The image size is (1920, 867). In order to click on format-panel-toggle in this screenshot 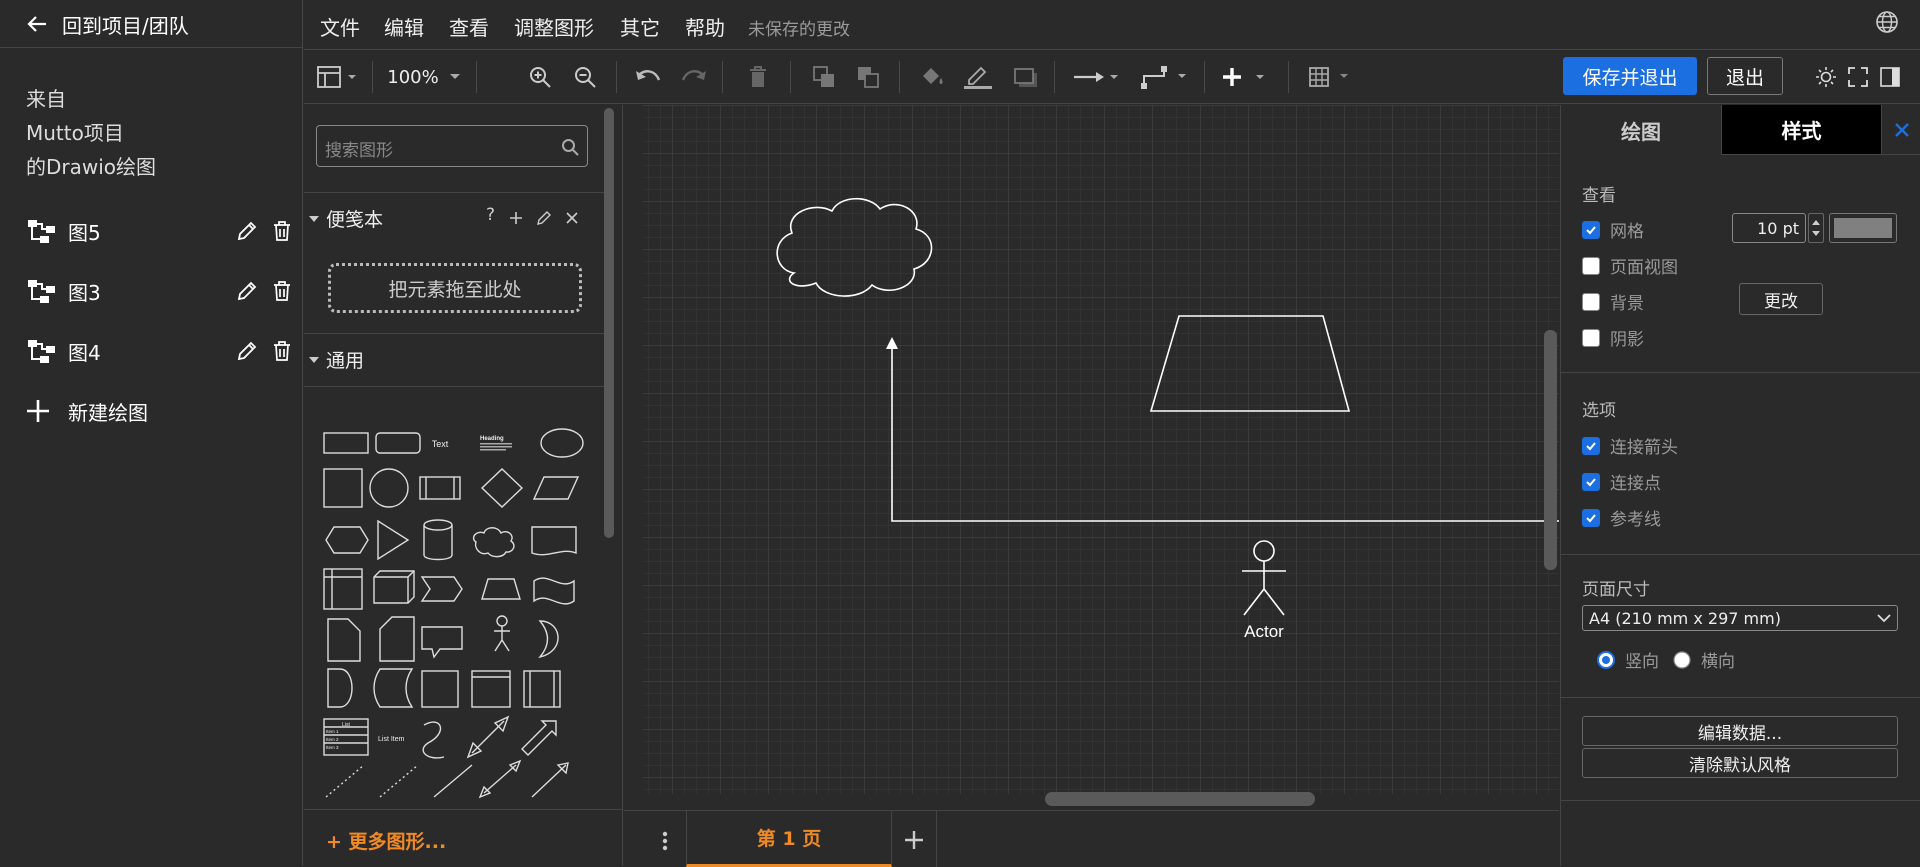, I will do `click(1890, 77)`.